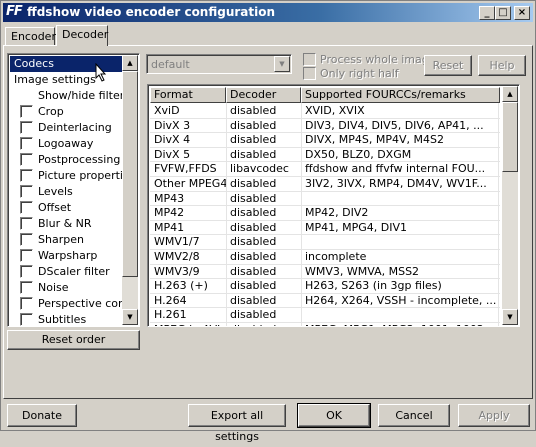  I want to click on filter-item: Offset, so click(65, 208).